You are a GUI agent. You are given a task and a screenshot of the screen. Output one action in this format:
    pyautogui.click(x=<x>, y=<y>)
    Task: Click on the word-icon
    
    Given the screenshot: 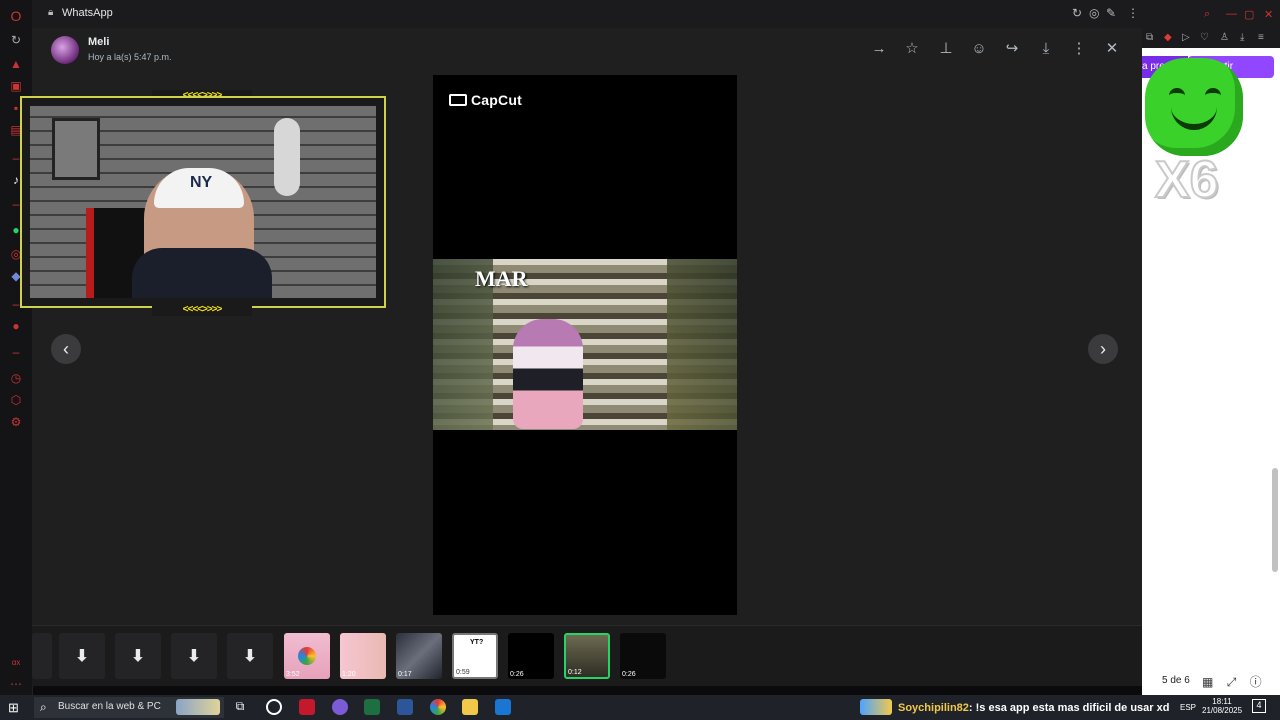 What is the action you would take?
    pyautogui.click(x=405, y=707)
    